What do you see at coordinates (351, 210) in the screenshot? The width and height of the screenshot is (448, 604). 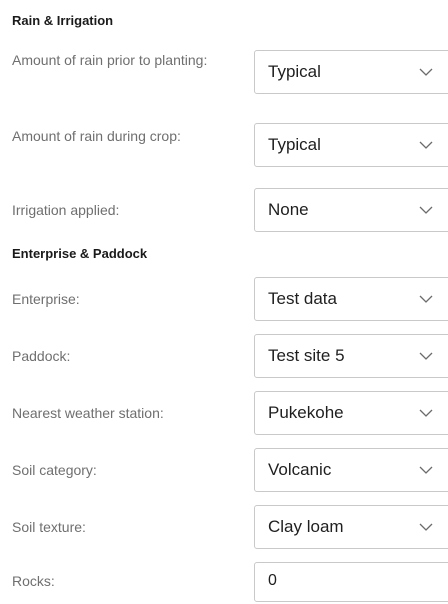 I see `irrigation-select: None` at bounding box center [351, 210].